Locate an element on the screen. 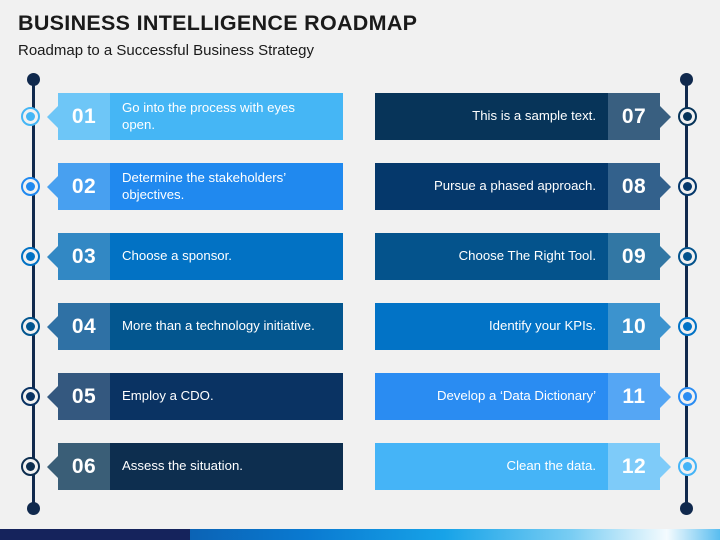  roadmap-step-04: 04 More than a technology initiative. is located at coordinates (182, 326).